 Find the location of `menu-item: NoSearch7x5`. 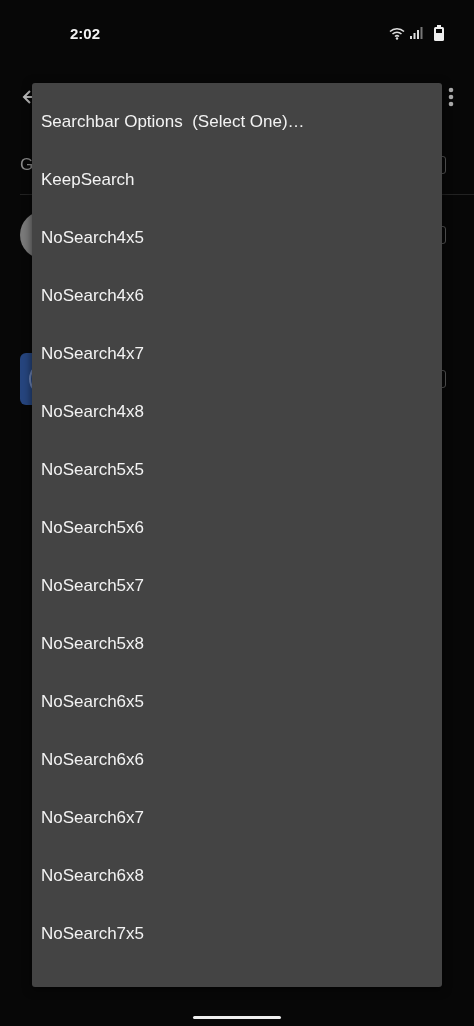

menu-item: NoSearch7x5 is located at coordinates (237, 934).